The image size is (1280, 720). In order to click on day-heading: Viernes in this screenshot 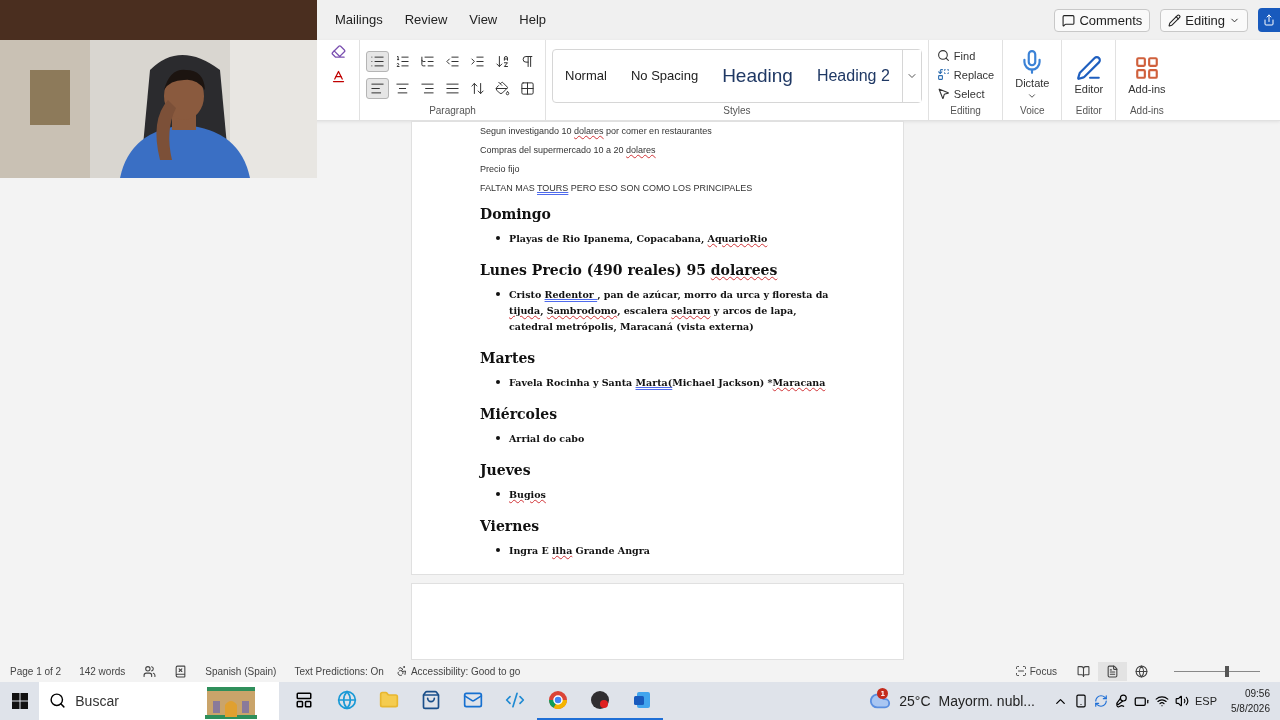, I will do `click(510, 526)`.